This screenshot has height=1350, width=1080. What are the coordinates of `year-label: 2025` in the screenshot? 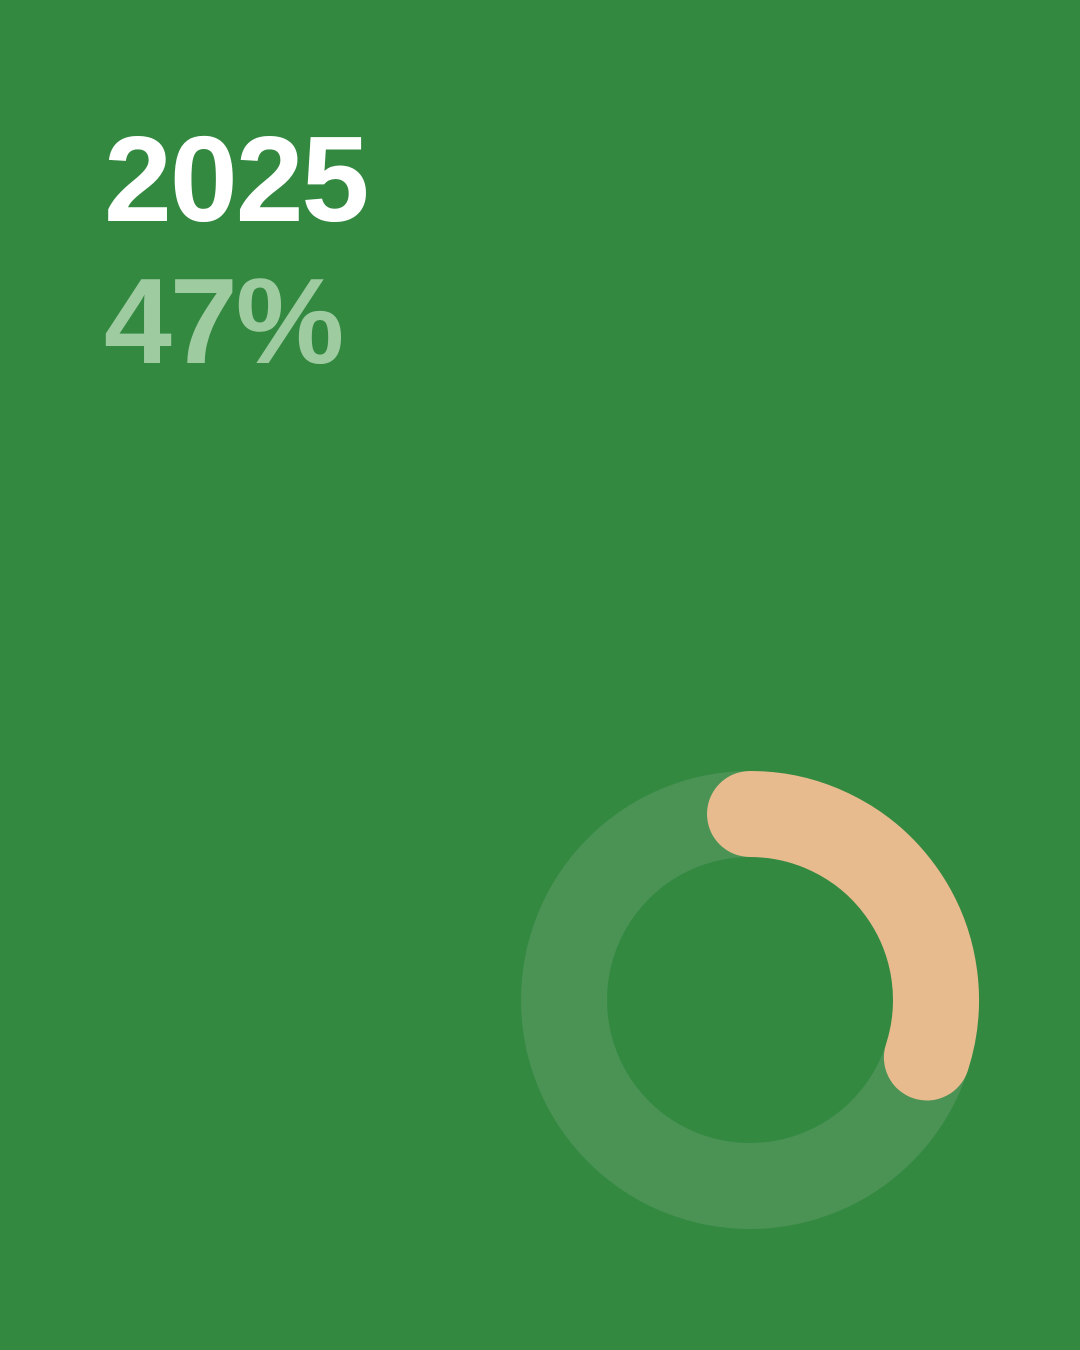 It's located at (236, 179).